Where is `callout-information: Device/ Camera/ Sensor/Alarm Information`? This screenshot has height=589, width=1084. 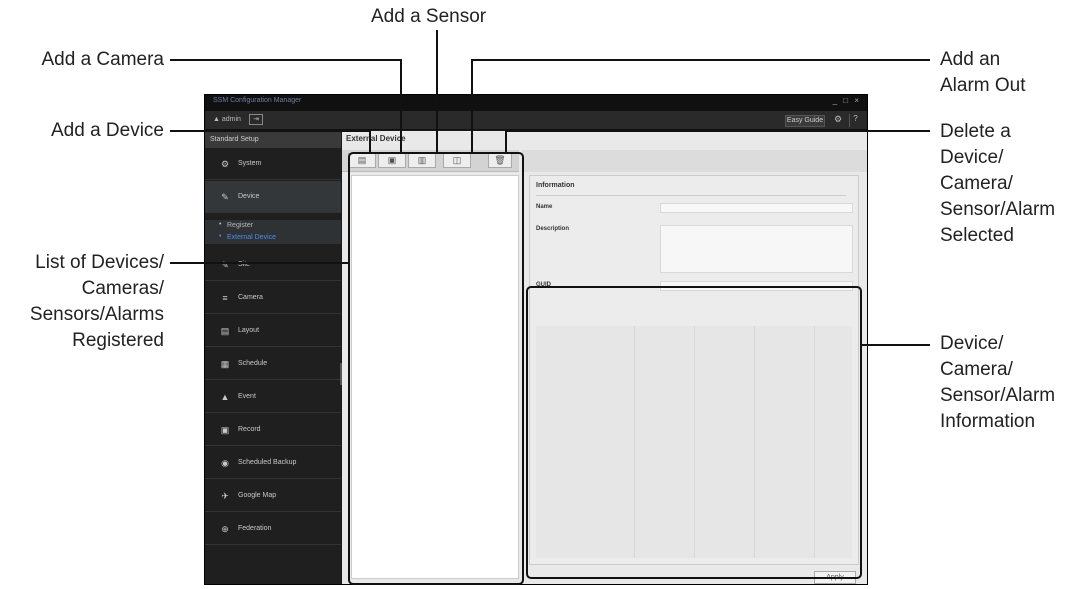
callout-information: Device/ Camera/ Sensor/Alarm Information is located at coordinates (997, 383).